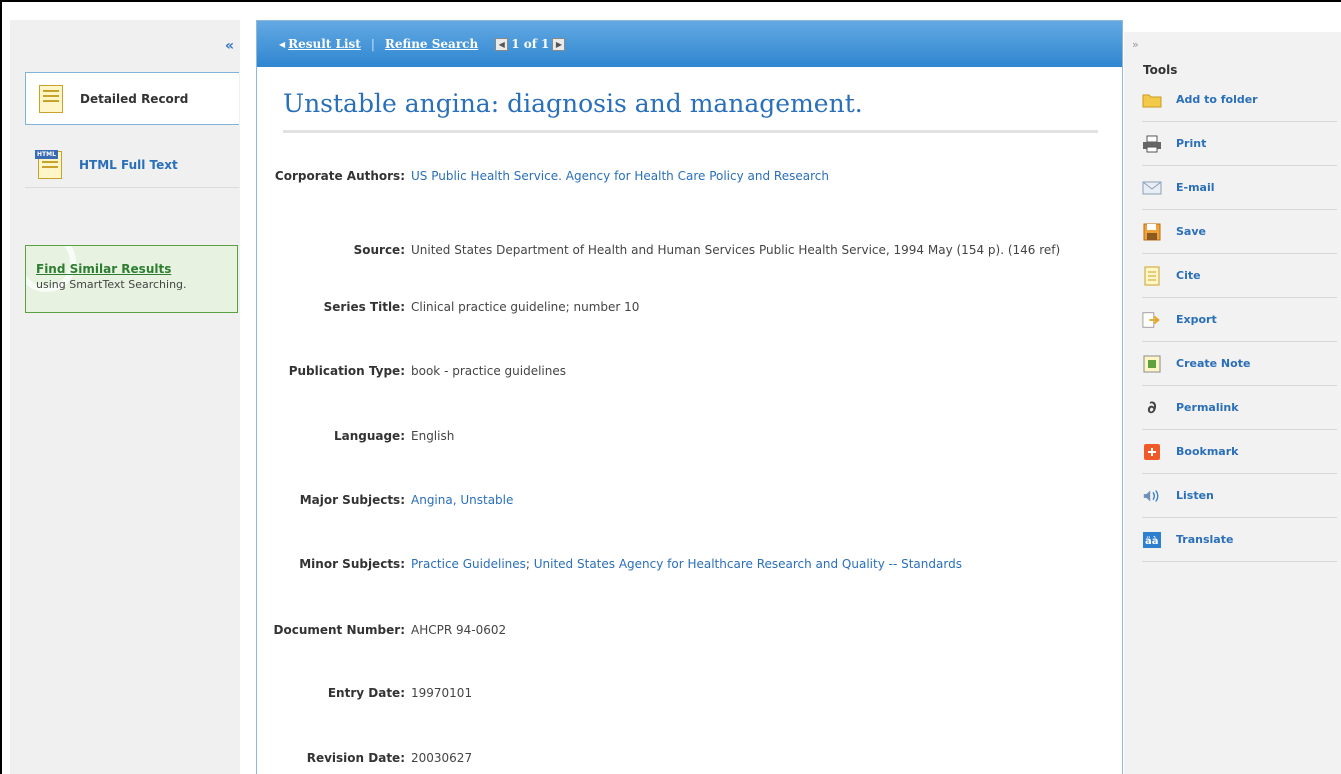 Image resolution: width=1341 pixels, height=774 pixels. Describe the element at coordinates (379, 250) in the screenshot. I see `source-label: Source:` at that location.